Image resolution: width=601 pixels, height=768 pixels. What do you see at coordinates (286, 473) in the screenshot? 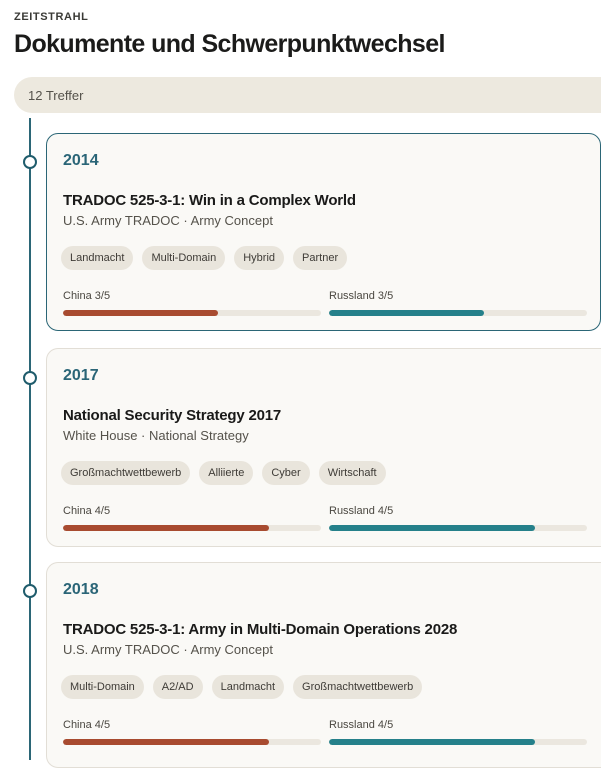
I see `tag-chip: Cyber` at bounding box center [286, 473].